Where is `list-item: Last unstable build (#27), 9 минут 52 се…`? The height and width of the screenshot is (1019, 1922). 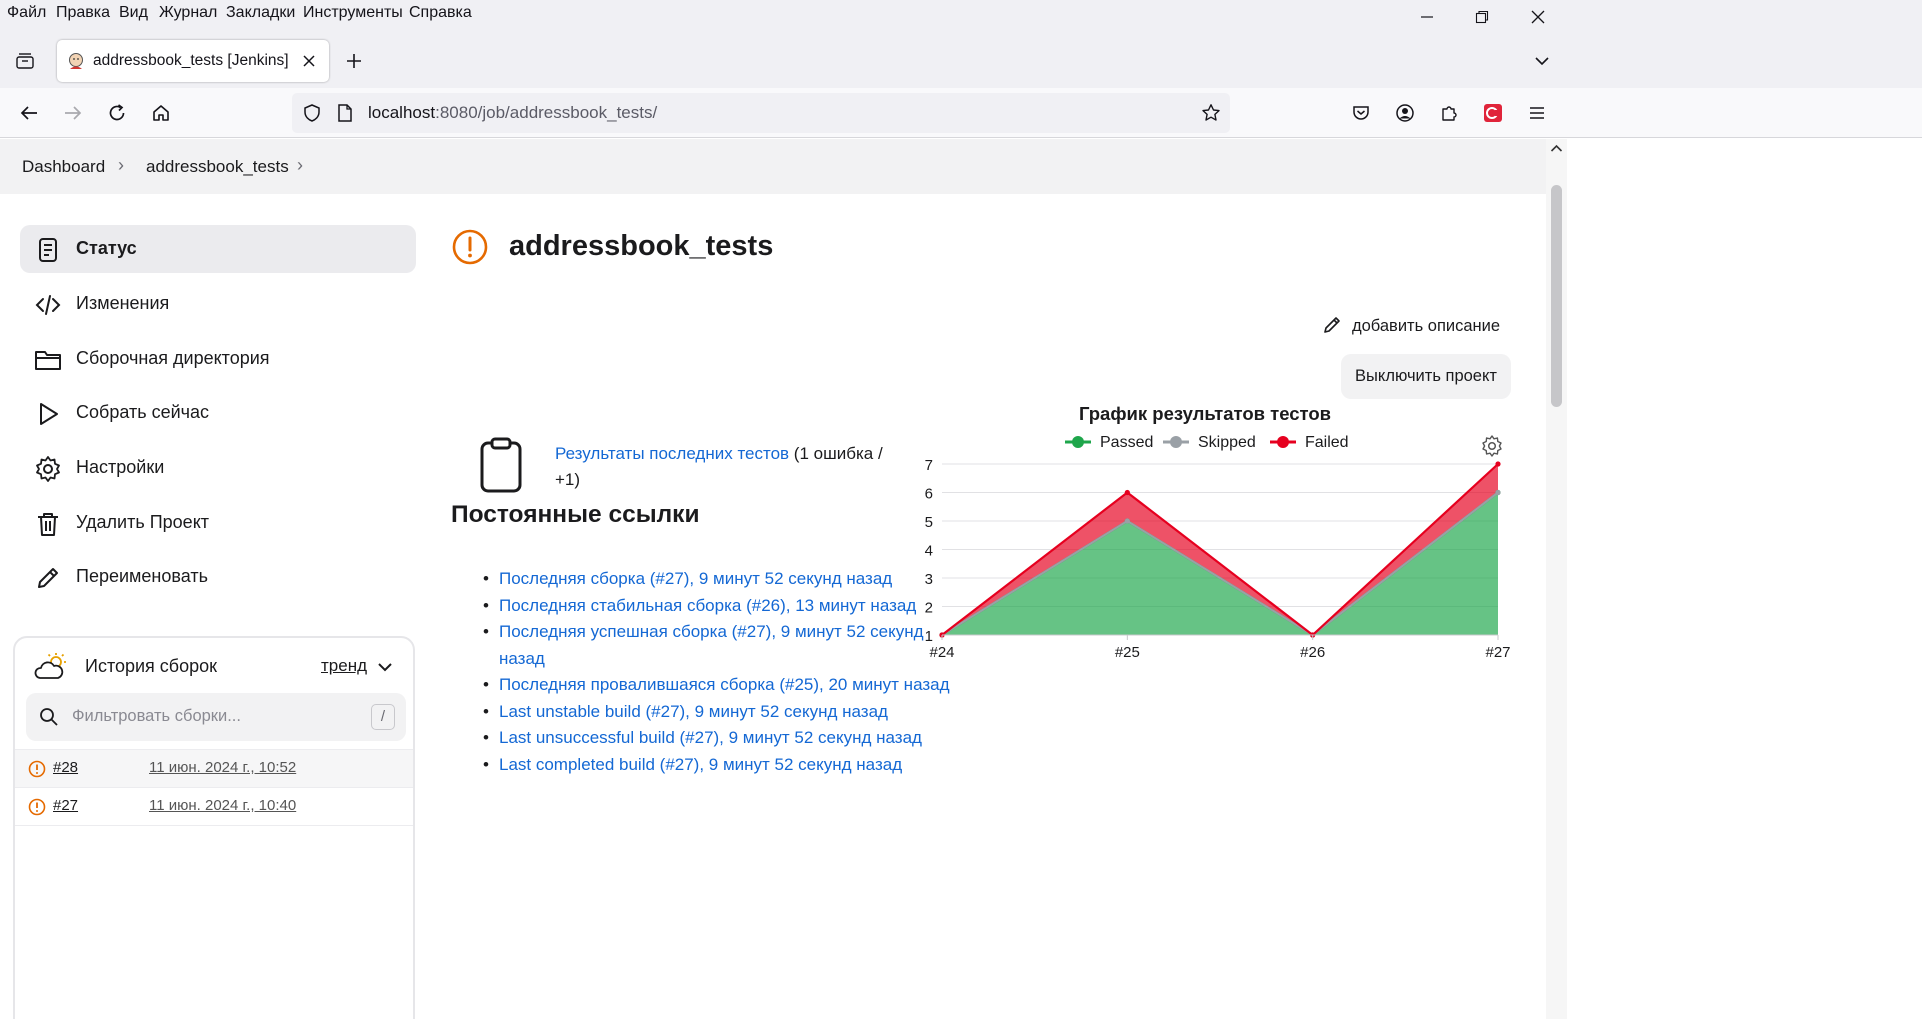 list-item: Last unstable build (#27), 9 минут 52 се… is located at coordinates (718, 712).